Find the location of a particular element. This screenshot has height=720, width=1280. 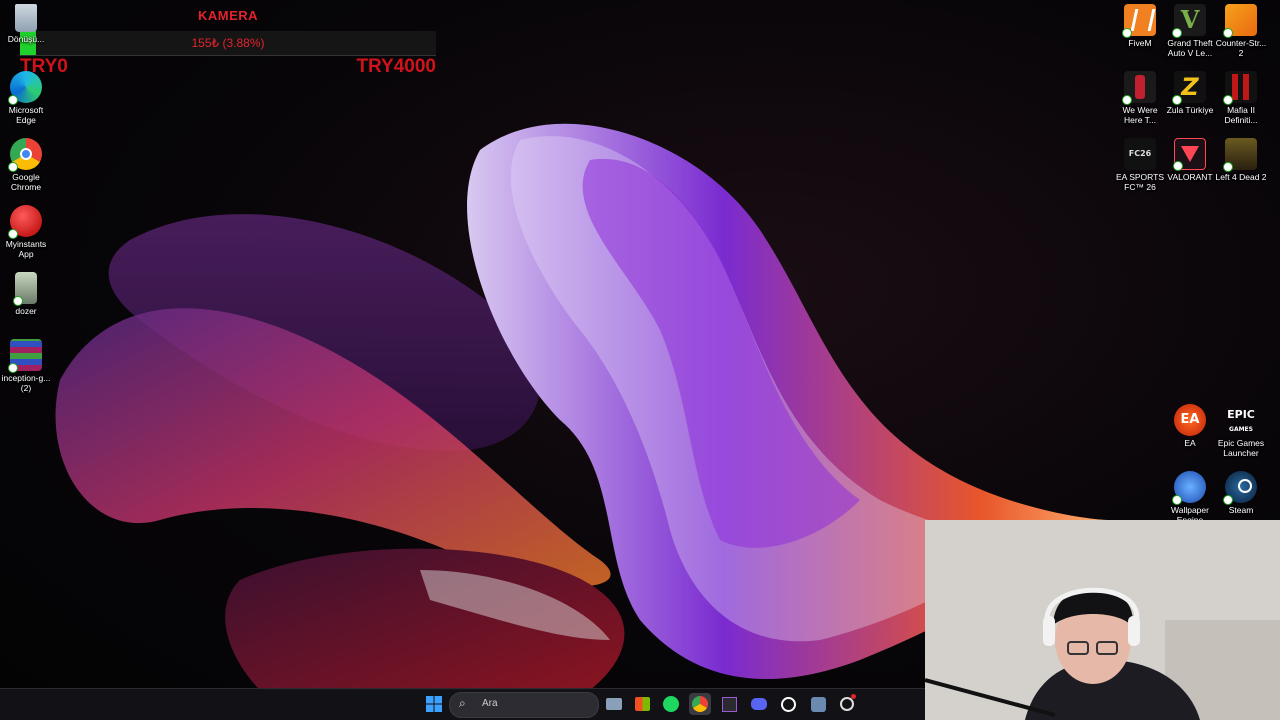

desktop-icon-valorant: VALORANT is located at coordinates (1190, 160).